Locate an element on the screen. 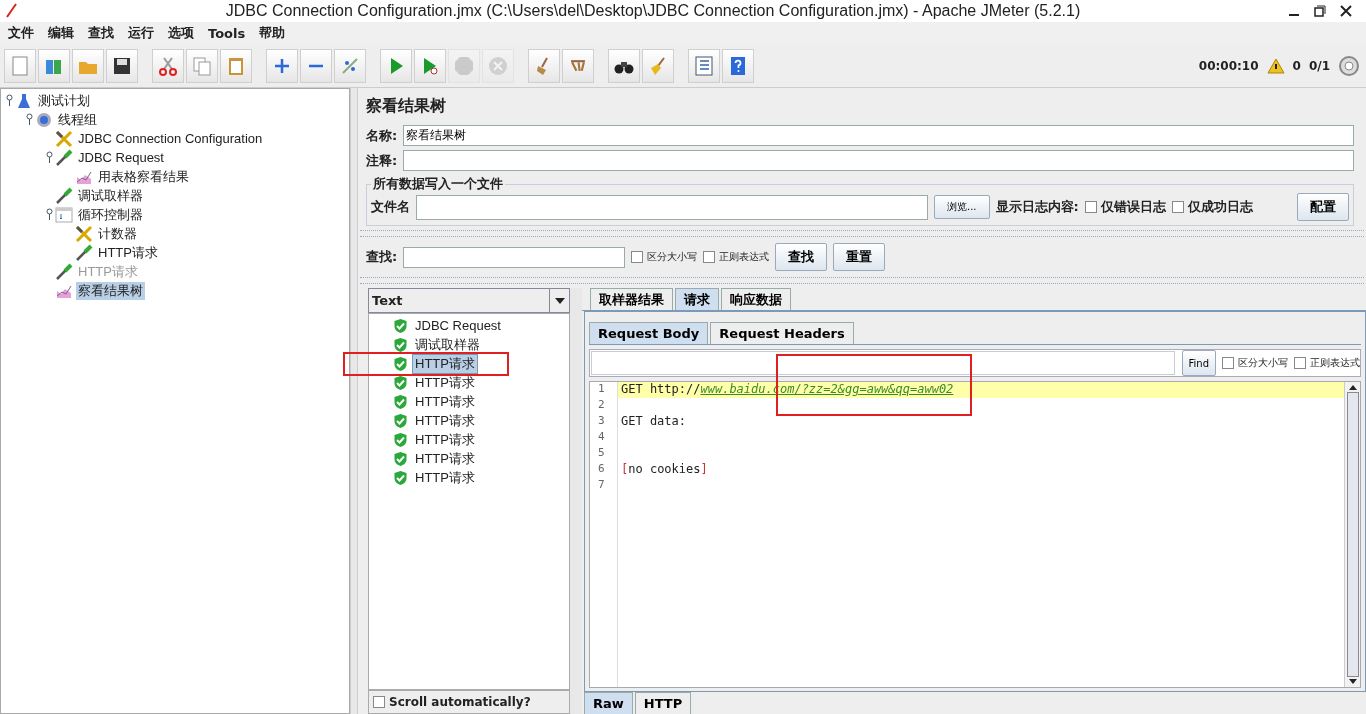  tree-item: JDBC Request is located at coordinates (121, 157).